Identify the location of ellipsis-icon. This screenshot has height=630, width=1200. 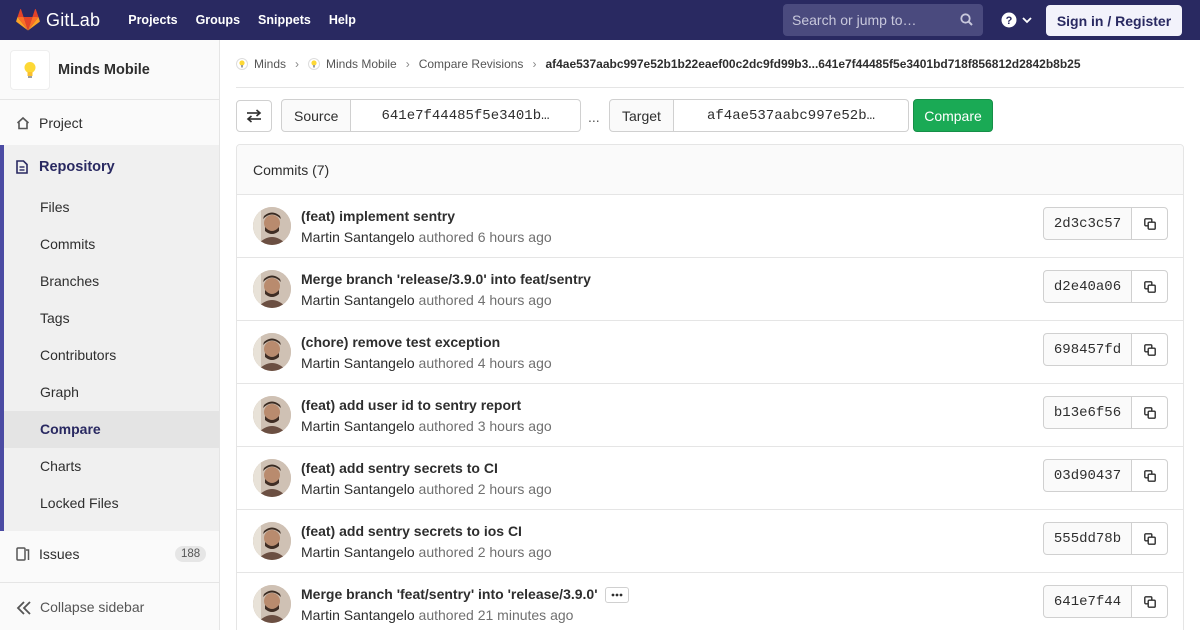
(616, 595).